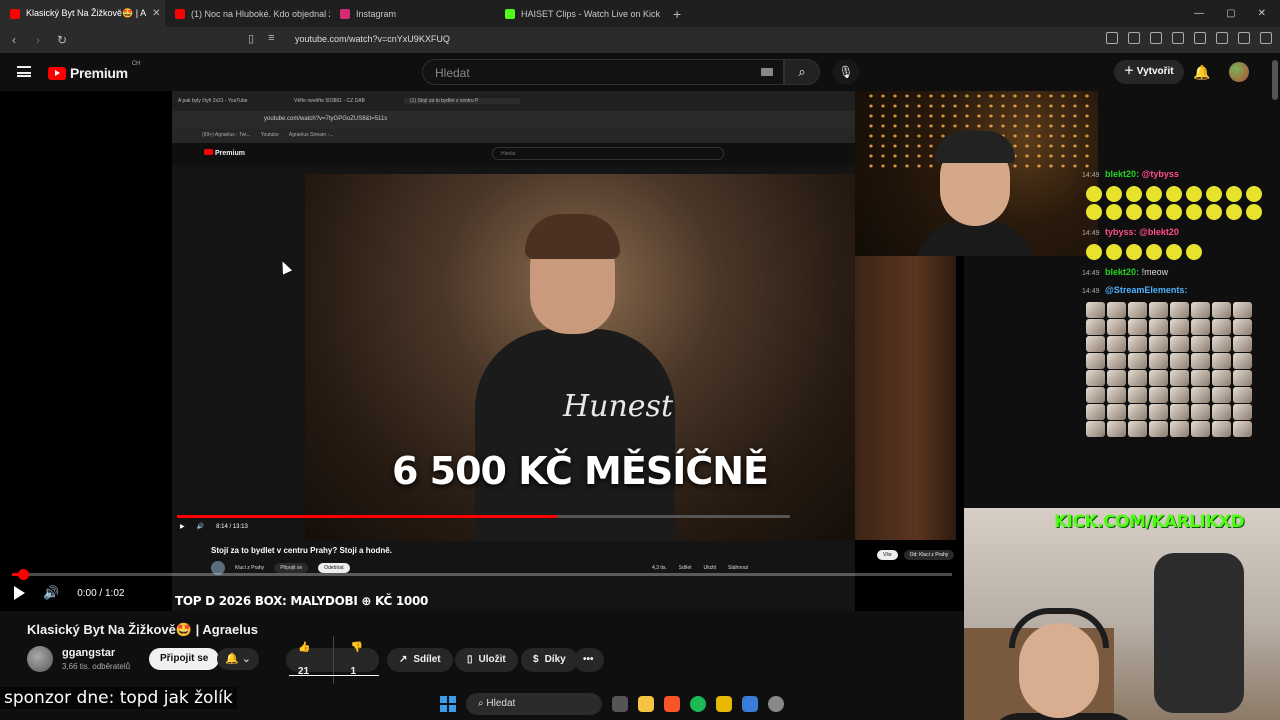 Image resolution: width=1280 pixels, height=720 pixels. I want to click on voice-search-button: 🎙, so click(846, 72).